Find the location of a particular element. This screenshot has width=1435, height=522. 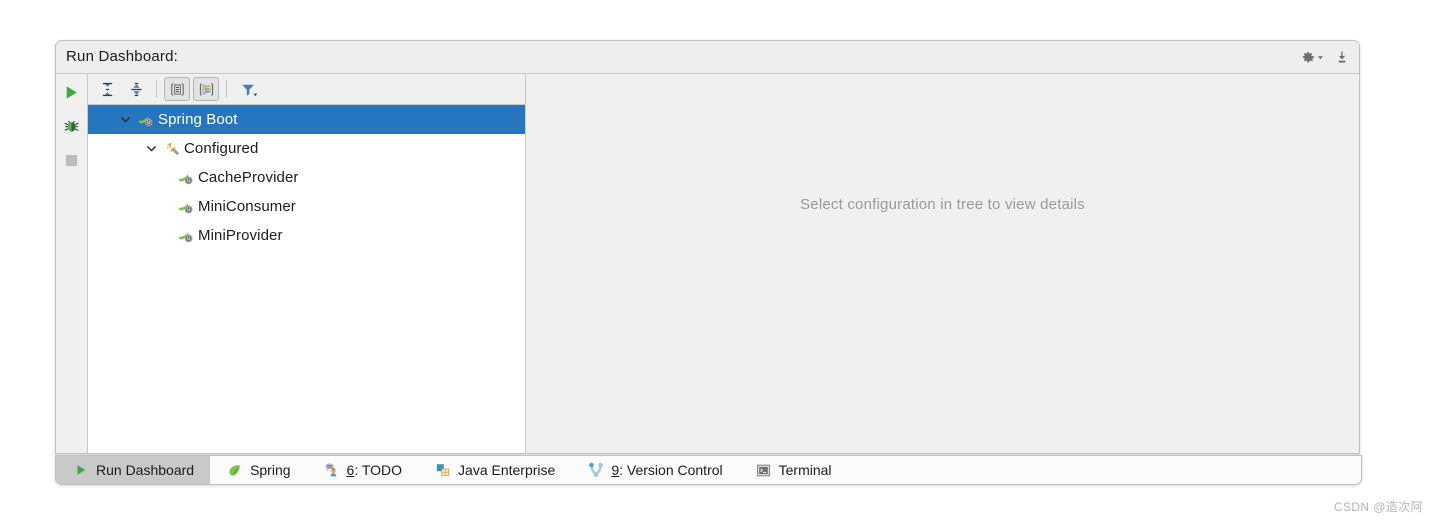

tool-window-header-actions is located at coordinates (1325, 57).